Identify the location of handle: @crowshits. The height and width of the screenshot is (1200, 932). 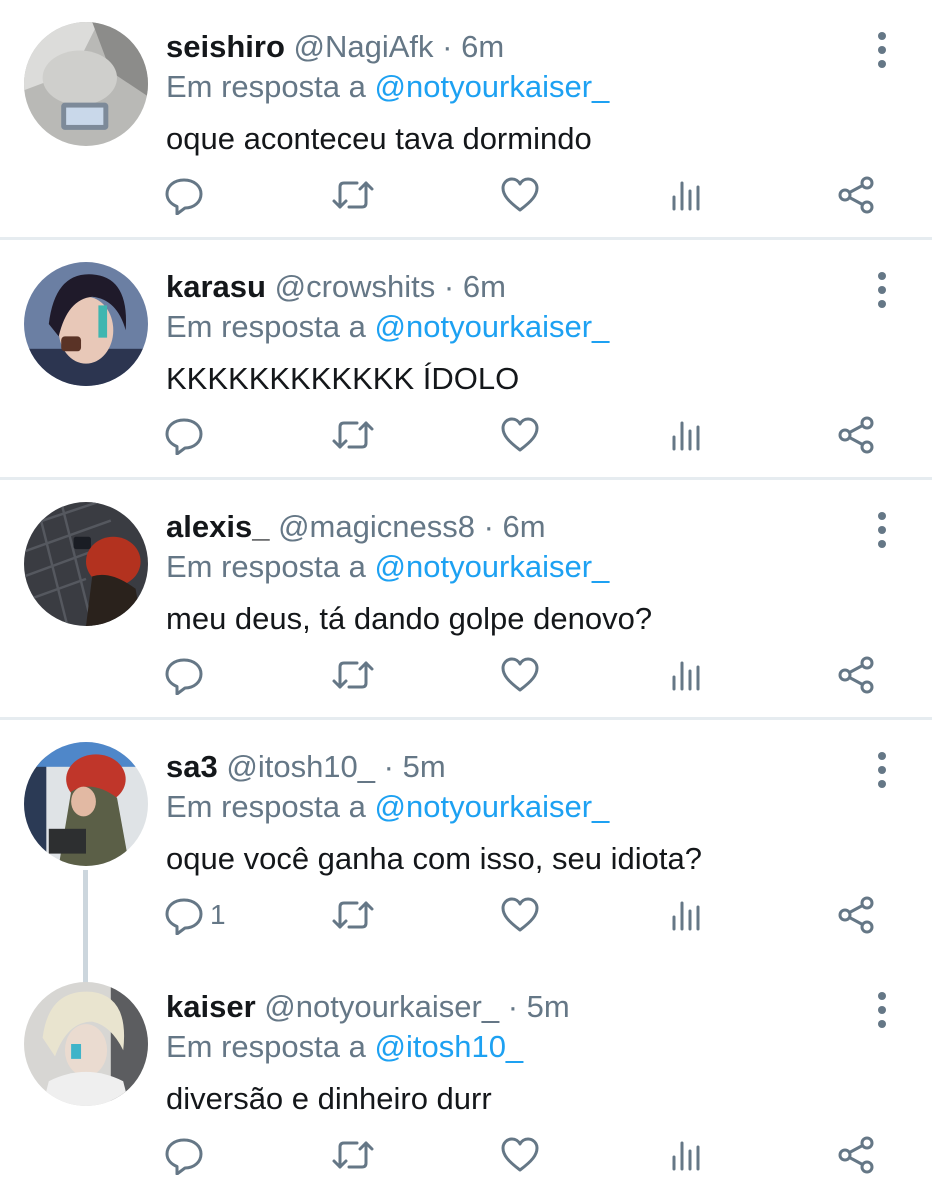
(355, 286).